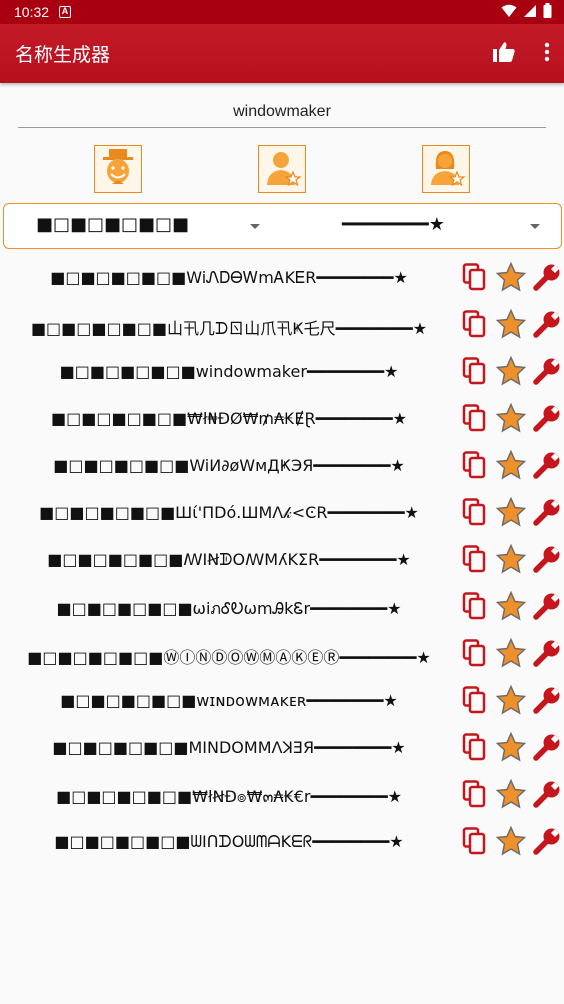 This screenshot has height=1004, width=564. I want to click on decoration-selector: ■□■□■□■□■ ━━━━━━━━★, so click(282, 226).